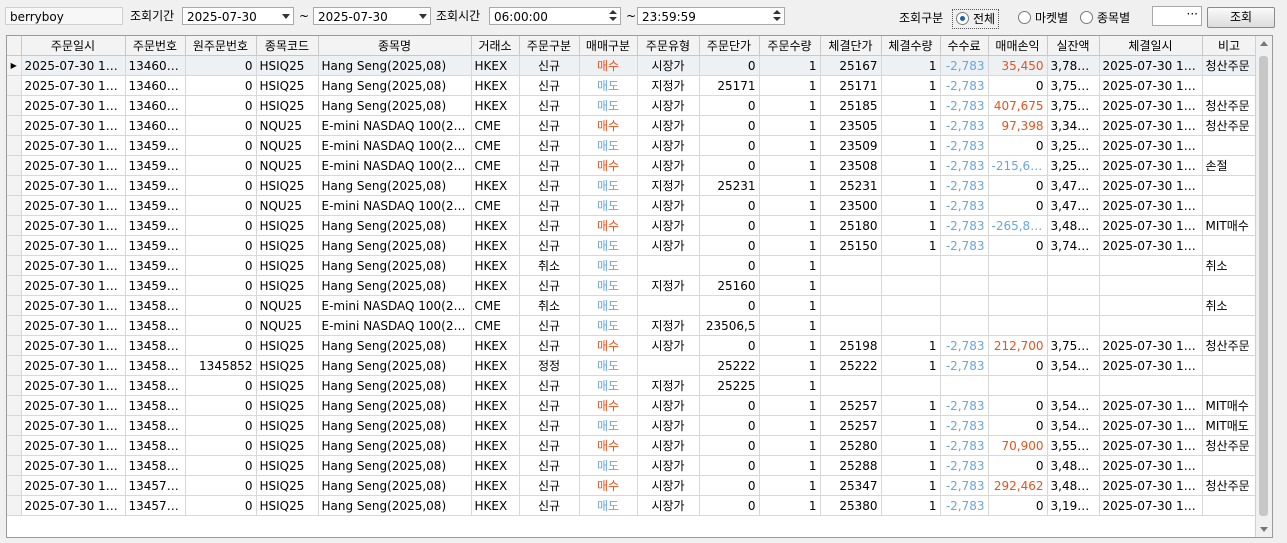 This screenshot has height=543, width=1287. I want to click on vertical-scrollbar, so click(1263, 286).